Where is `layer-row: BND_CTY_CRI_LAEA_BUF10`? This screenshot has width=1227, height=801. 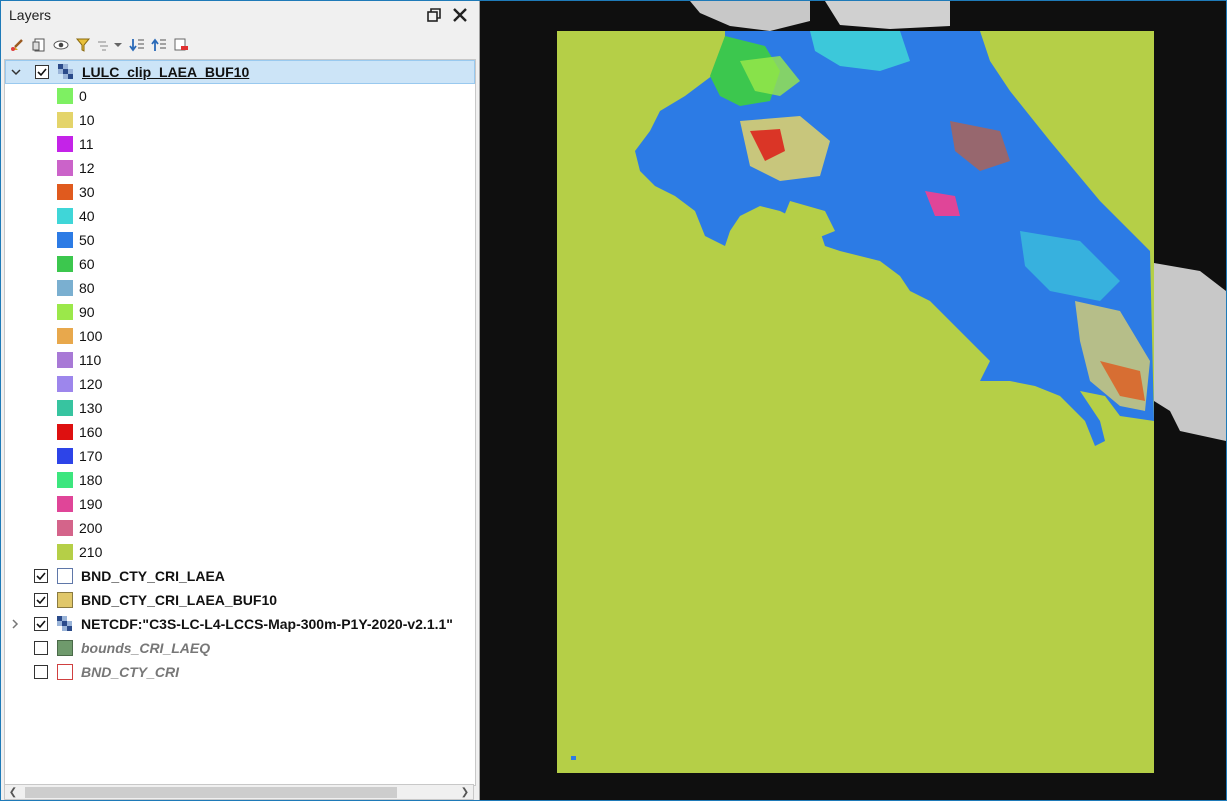 layer-row: BND_CTY_CRI_LAEA_BUF10 is located at coordinates (240, 600).